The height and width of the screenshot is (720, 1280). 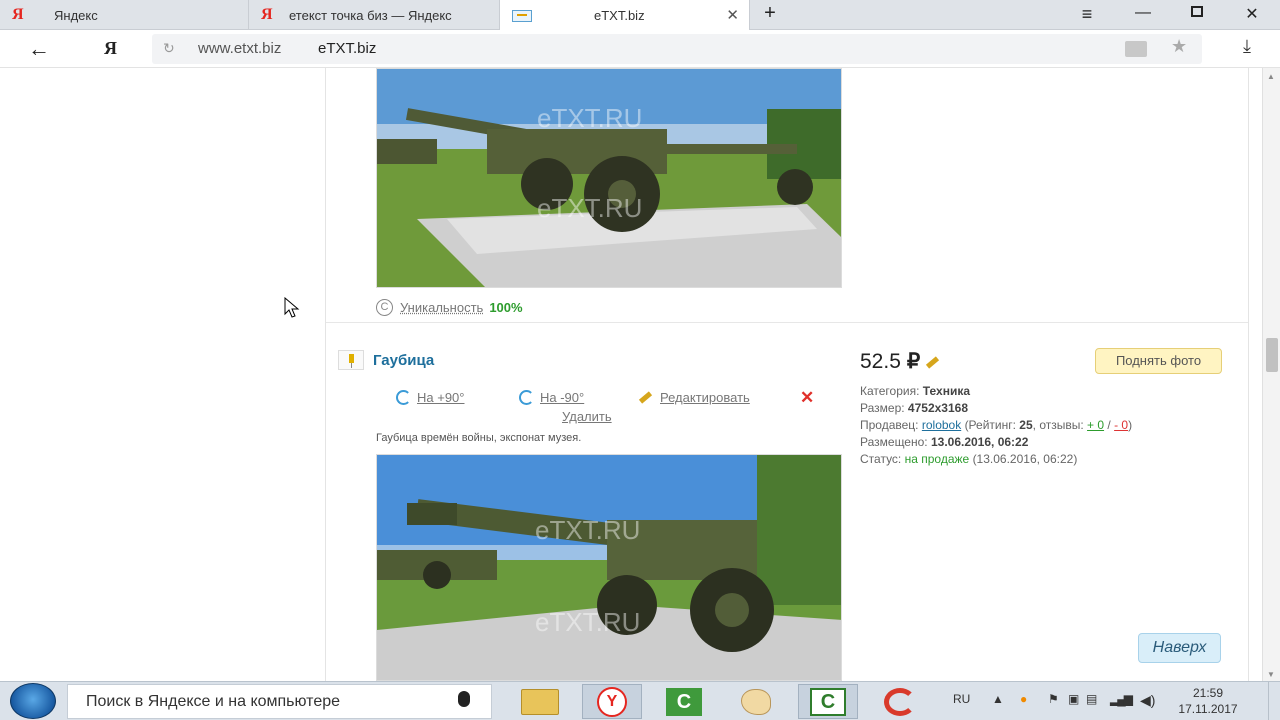 What do you see at coordinates (900, 701) in the screenshot?
I see `ccleaner-icon` at bounding box center [900, 701].